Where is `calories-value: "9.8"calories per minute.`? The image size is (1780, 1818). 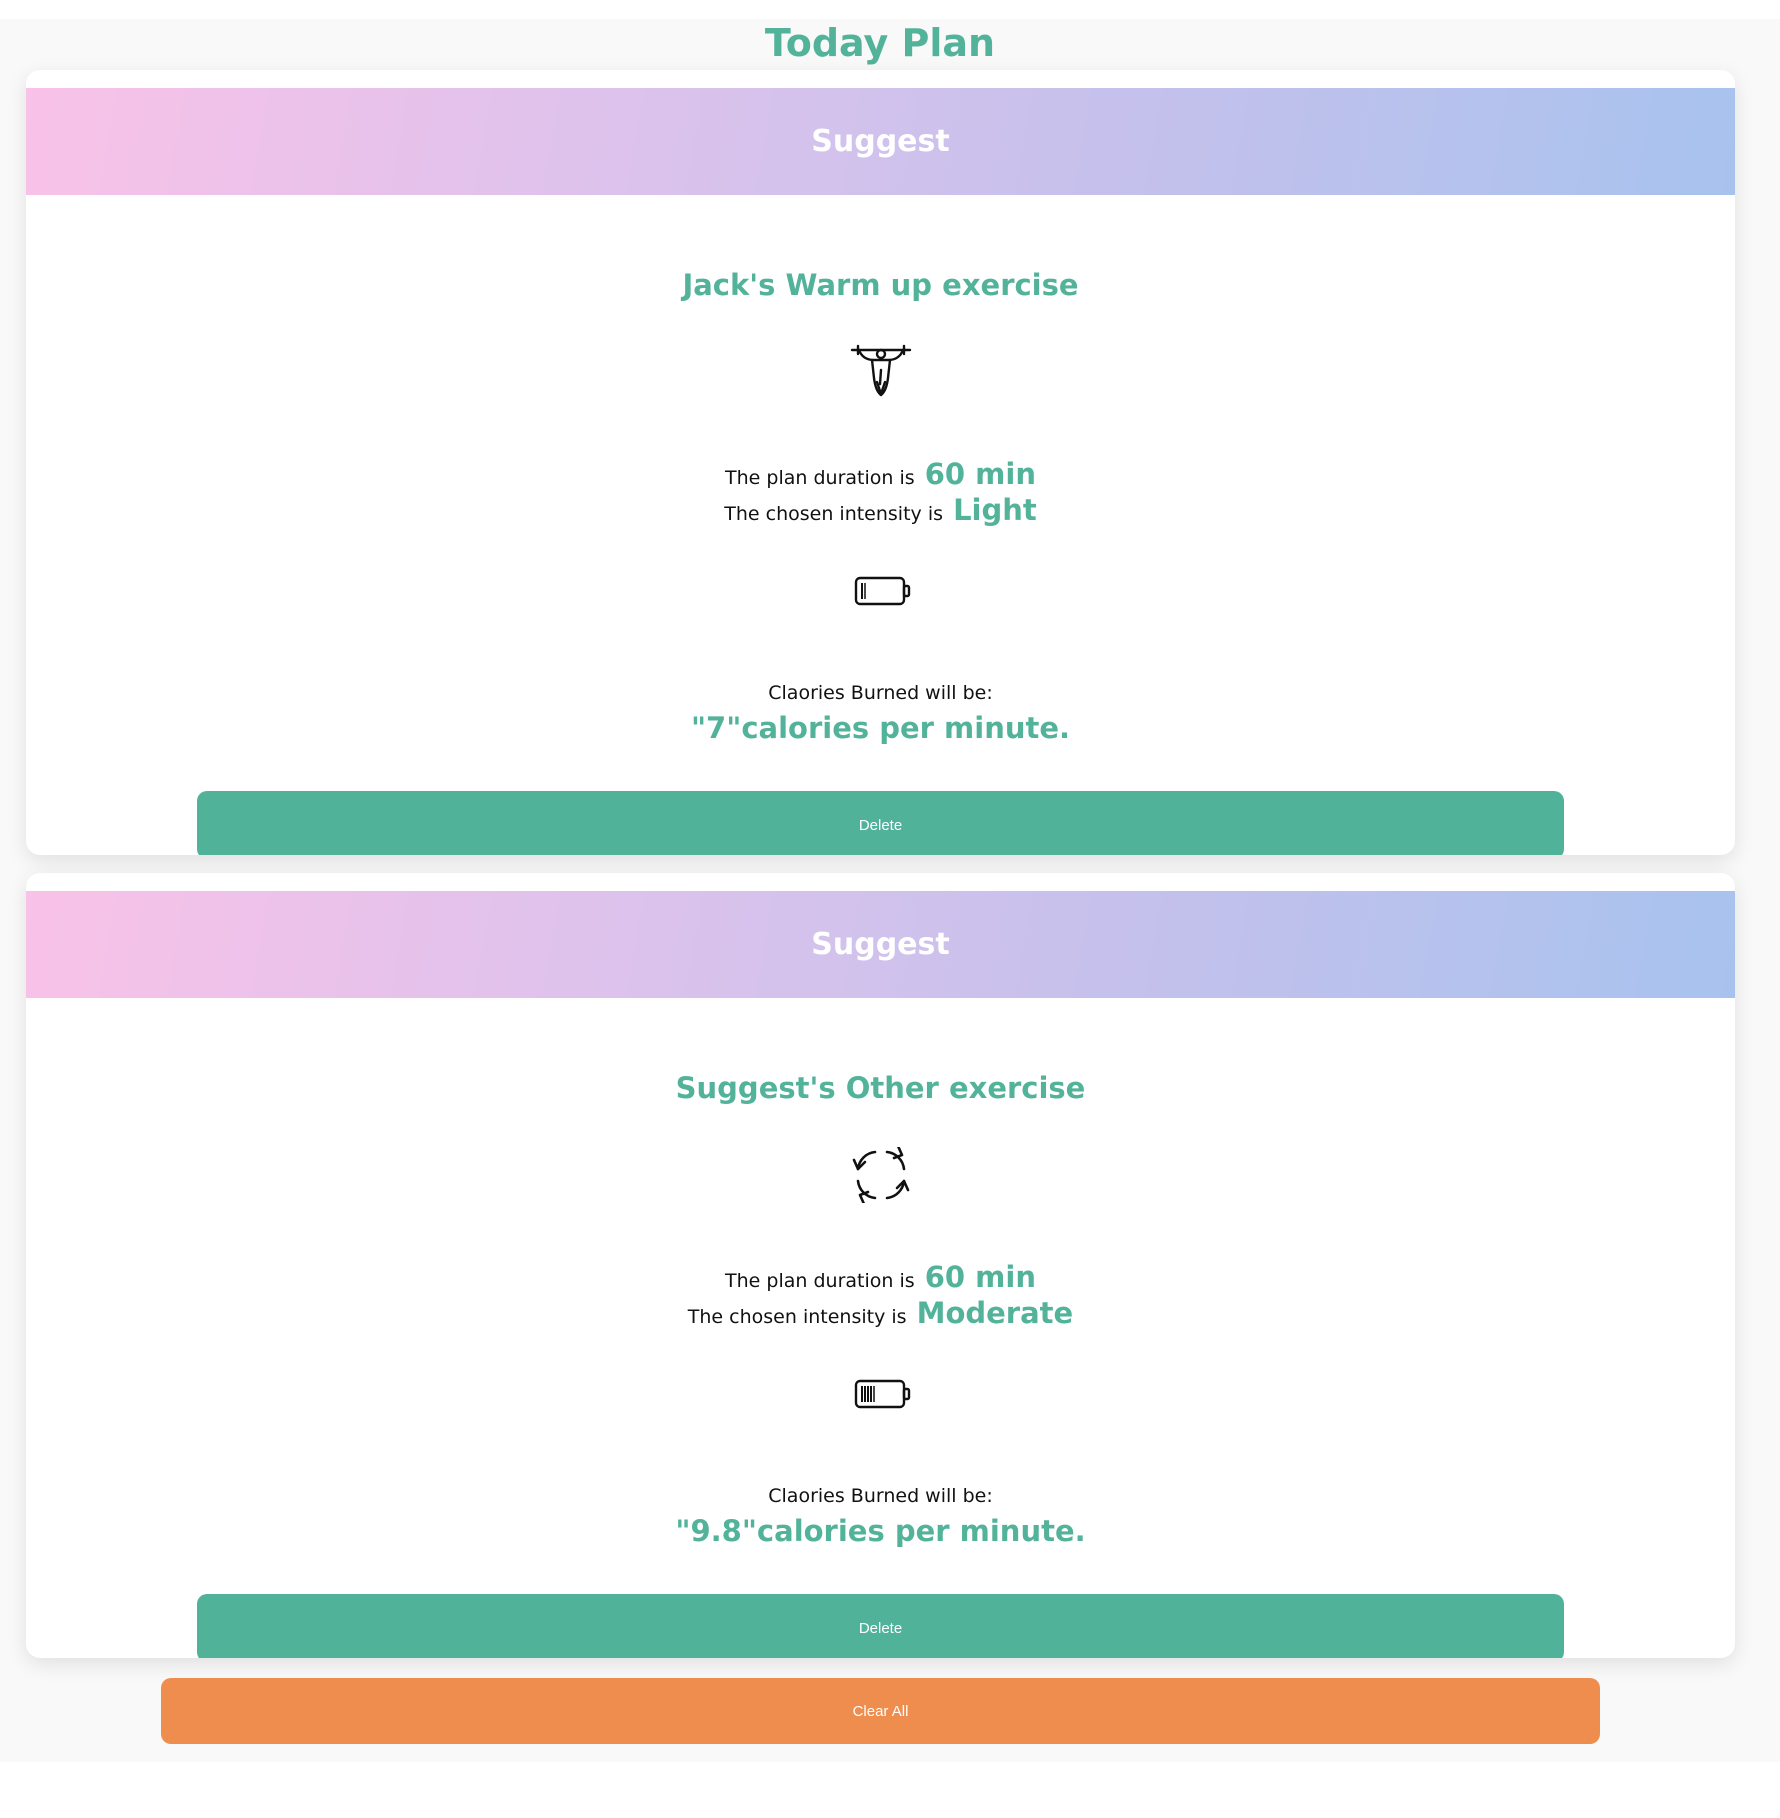 calories-value: "9.8"calories per minute. is located at coordinates (880, 1531).